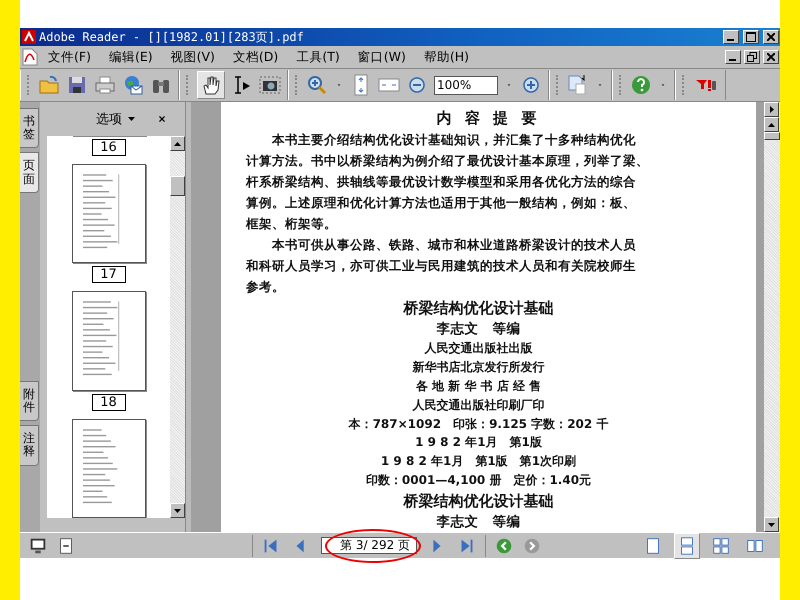 The image size is (800, 600). I want to click on restore-button, so click(752, 57).